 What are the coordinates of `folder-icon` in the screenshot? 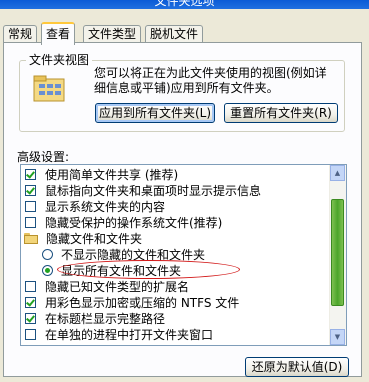 It's located at (31, 238).